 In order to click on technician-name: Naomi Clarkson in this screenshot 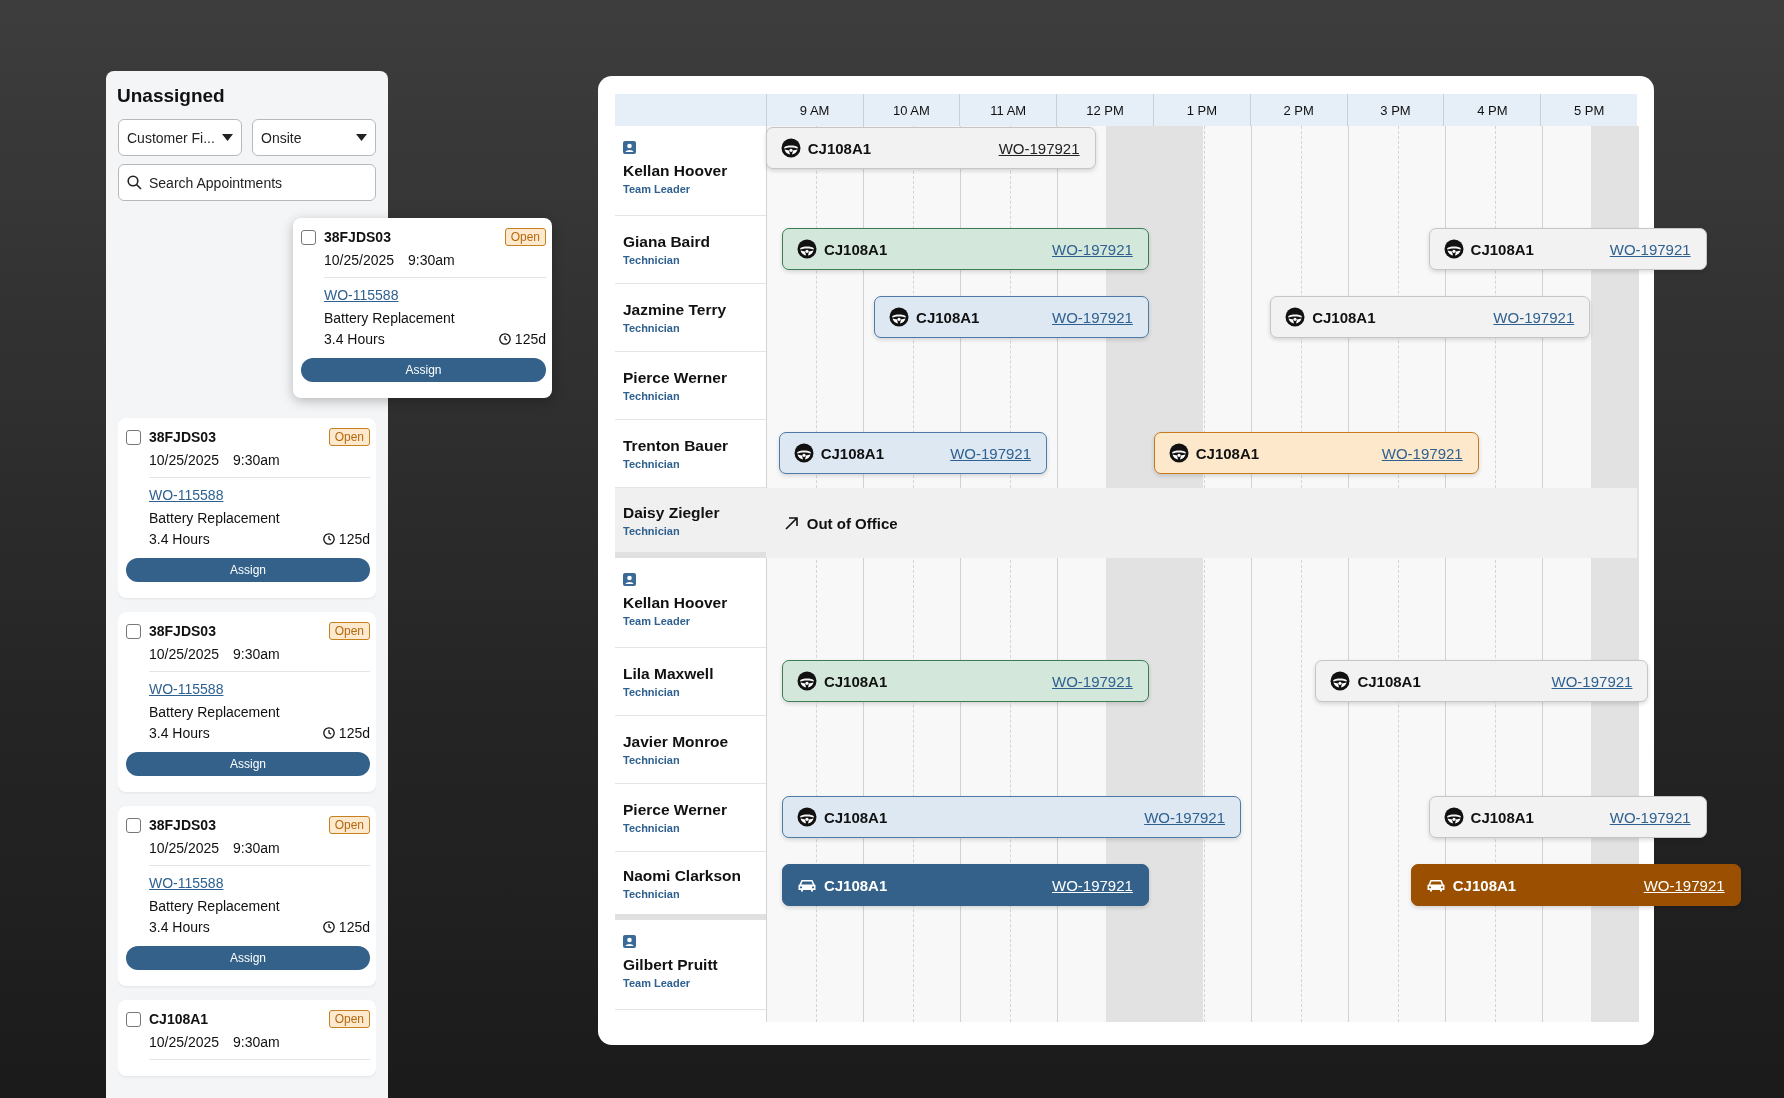, I will do `click(682, 875)`.